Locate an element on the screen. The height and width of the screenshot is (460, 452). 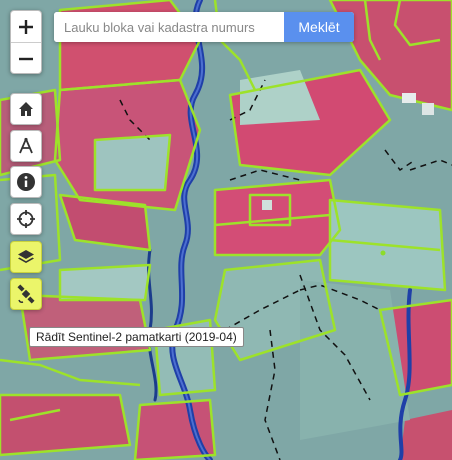
zoom-control is located at coordinates (26, 42).